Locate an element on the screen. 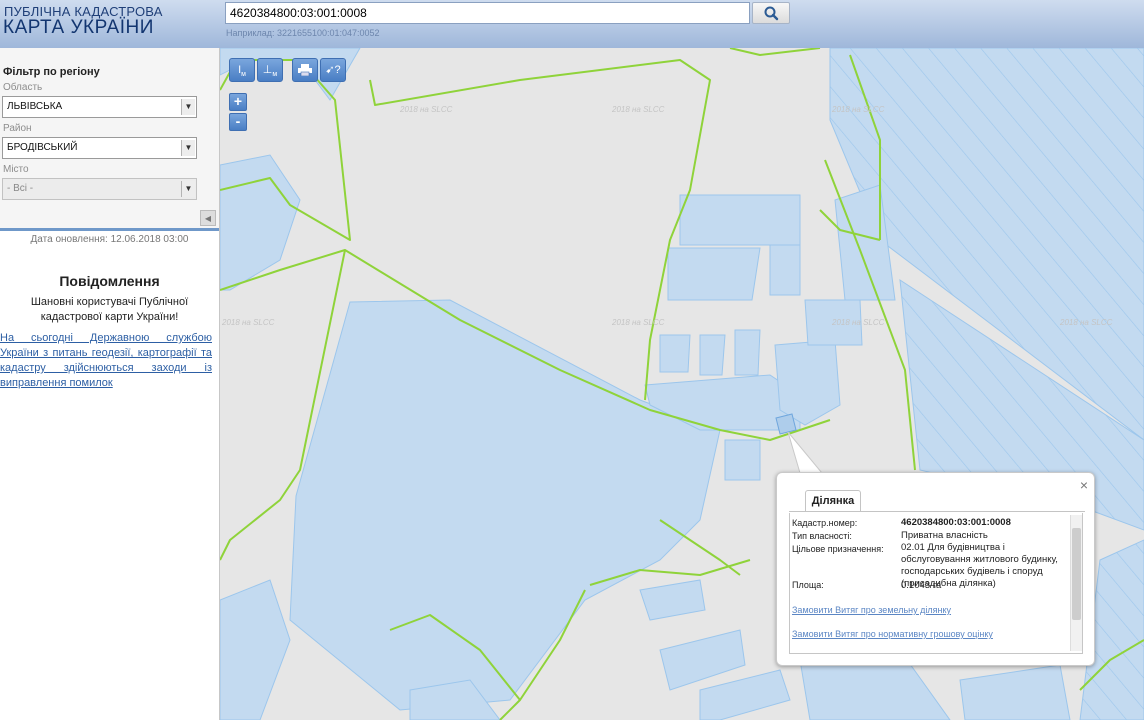  order-parcel-extract-link: Замовити Витяг про земельну ділянку is located at coordinates (871, 610).